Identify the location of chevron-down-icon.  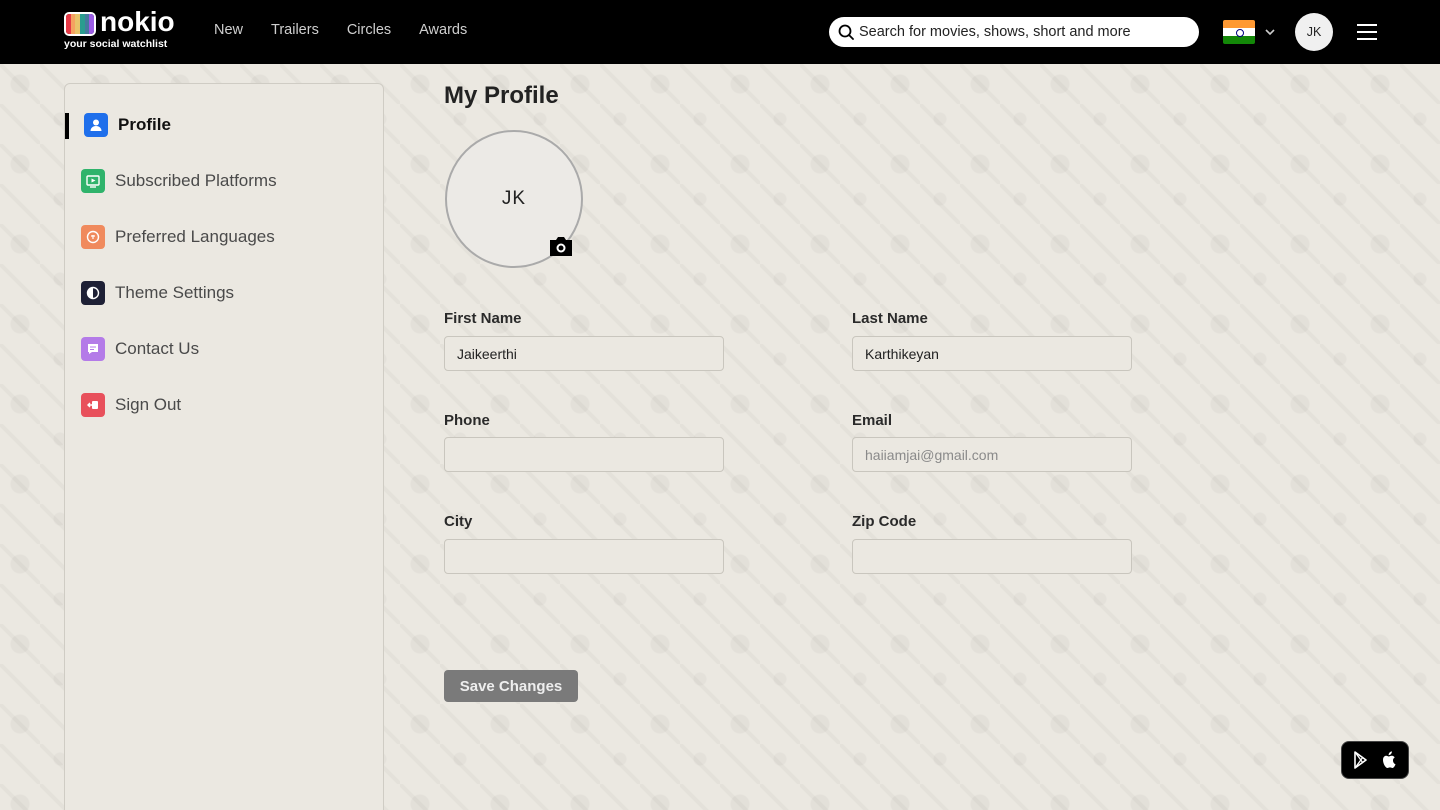
(1270, 32).